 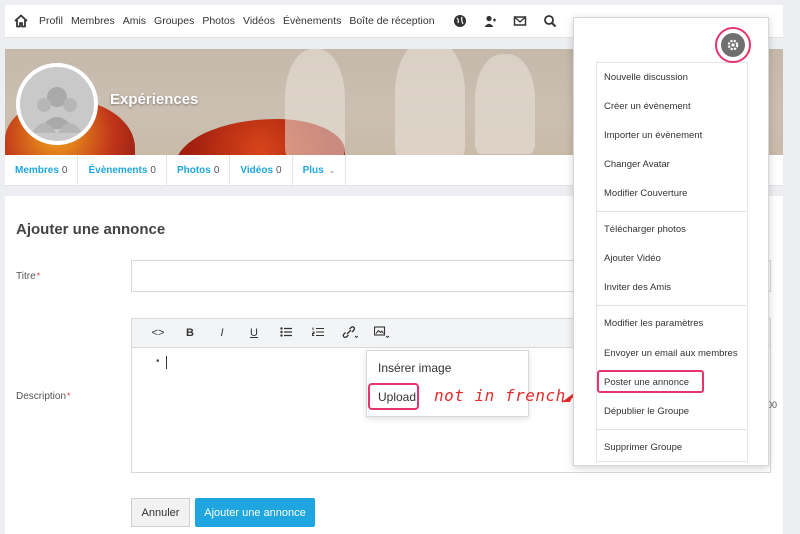 I want to click on gear-icon, so click(x=733, y=45).